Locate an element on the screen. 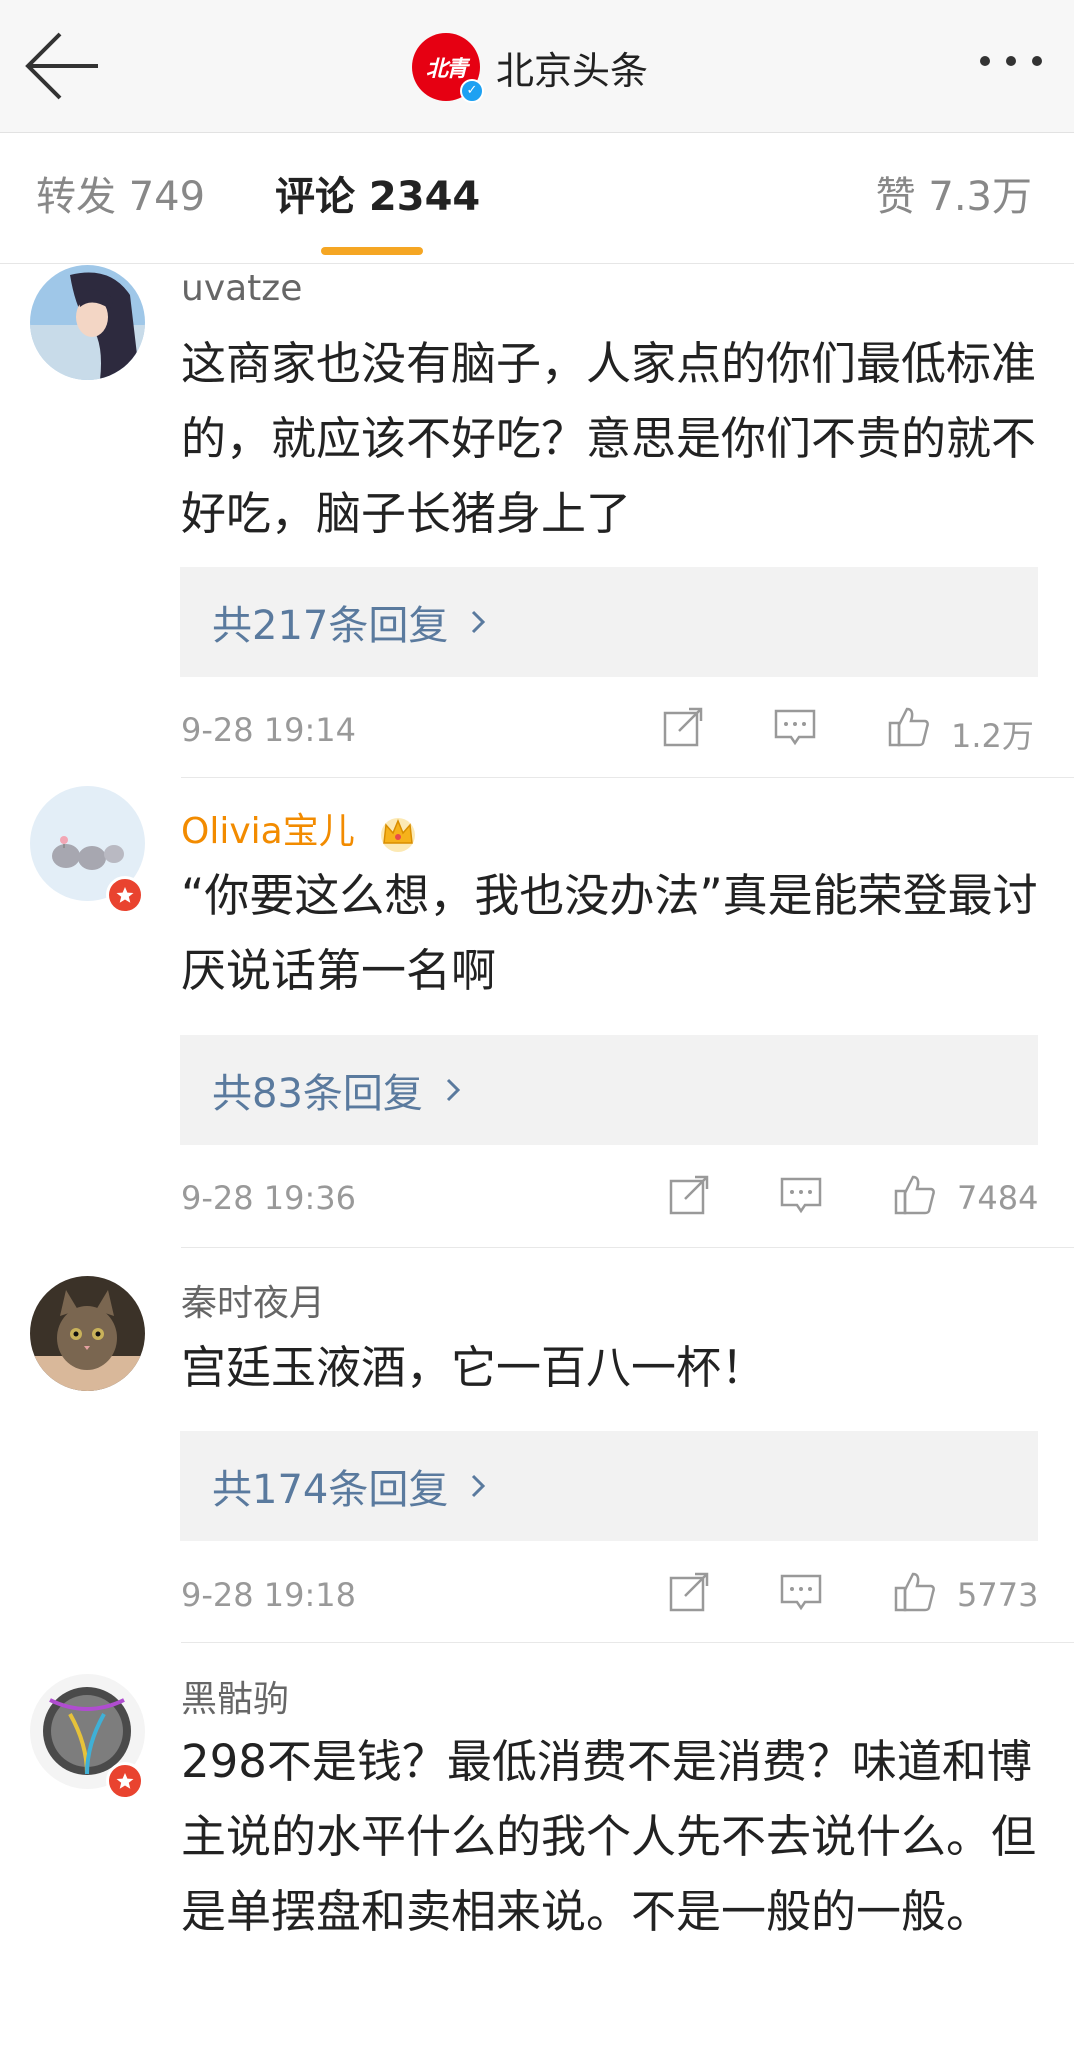 Image resolution: width=1074 pixels, height=2047 pixels. comment-meta: 9-28 19:14 1.2万 is located at coordinates (610, 730).